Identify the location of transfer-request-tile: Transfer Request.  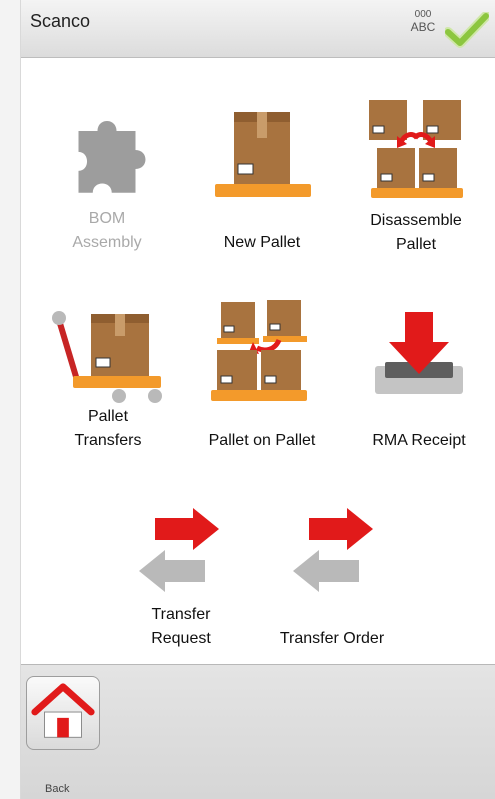
(181, 579).